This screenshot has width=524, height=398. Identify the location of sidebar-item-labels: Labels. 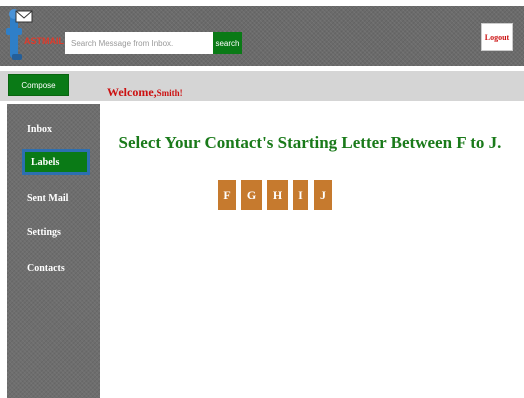
(56, 162).